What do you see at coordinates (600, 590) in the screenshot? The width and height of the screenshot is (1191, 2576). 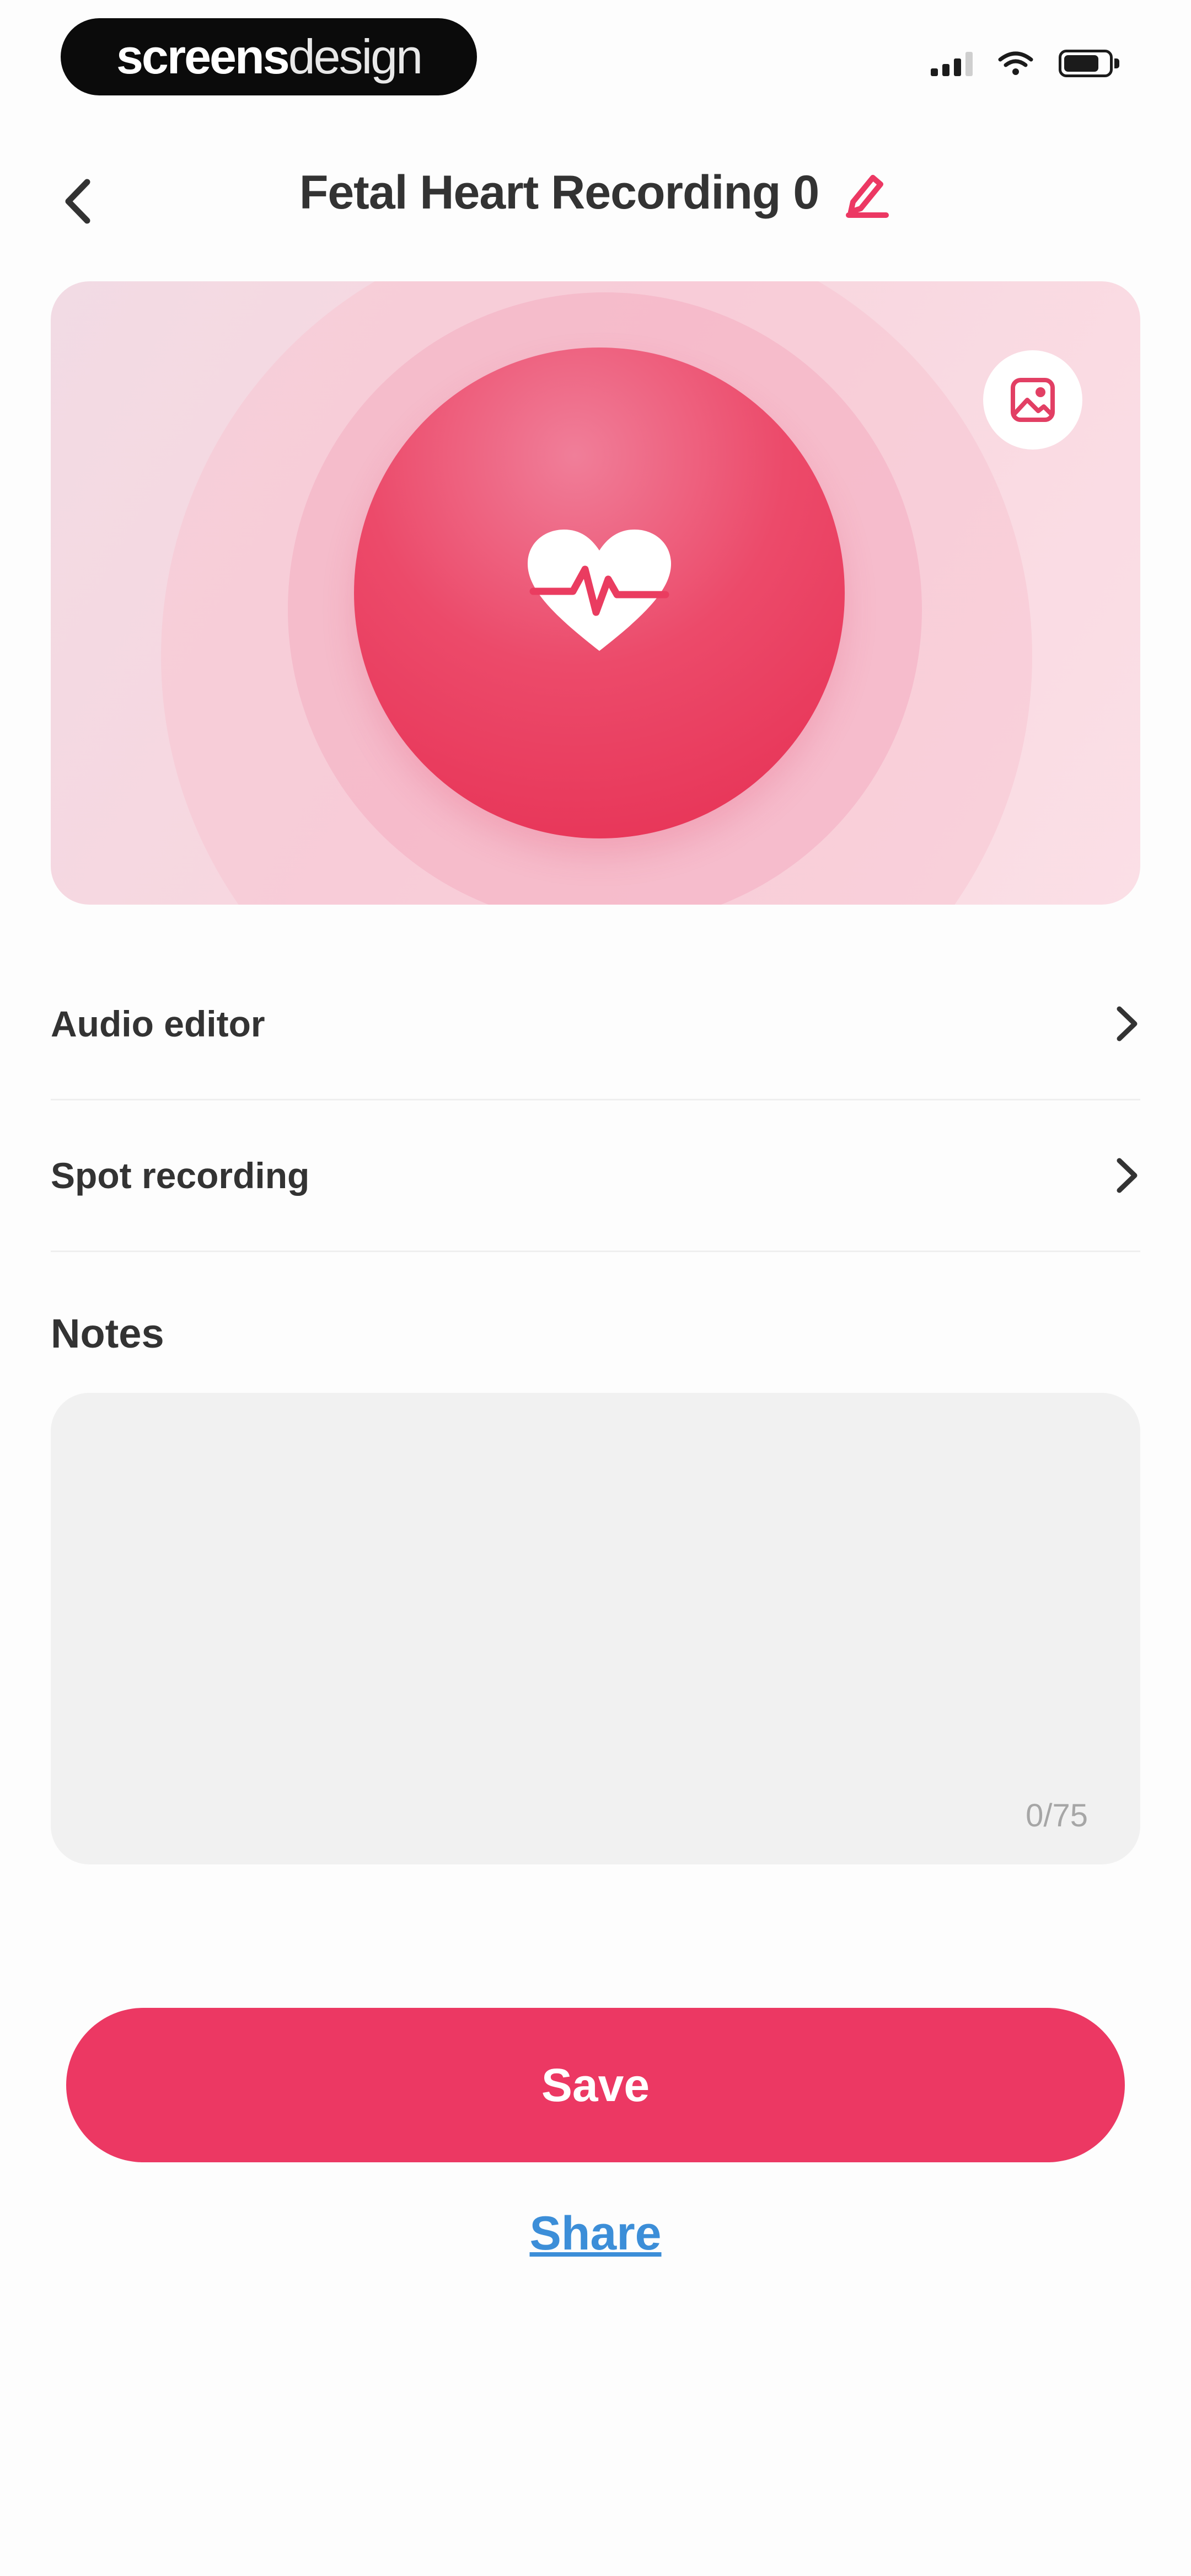 I see `heartbeat-icon` at bounding box center [600, 590].